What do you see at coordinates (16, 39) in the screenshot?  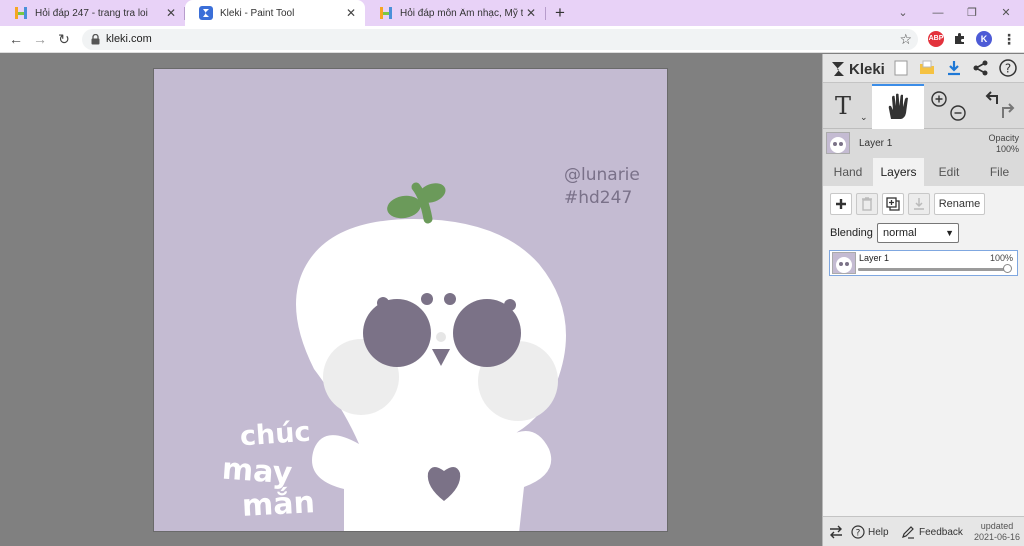 I see `back-arrow-icon: ←` at bounding box center [16, 39].